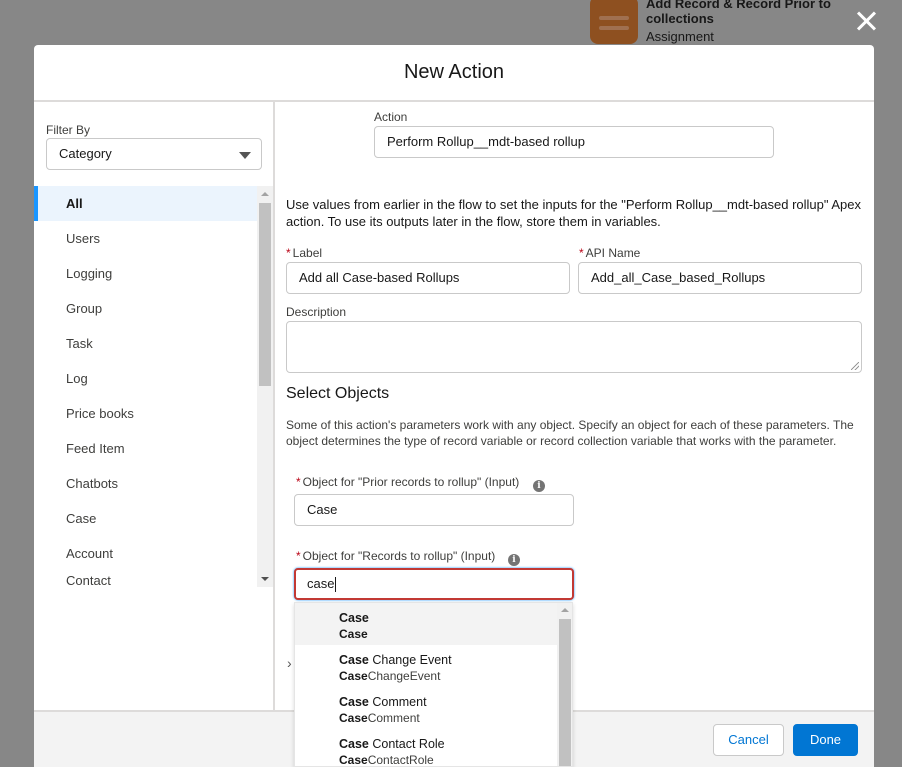 This screenshot has height=767, width=902. What do you see at coordinates (146, 413) in the screenshot?
I see `category-item-price-books: Price books` at bounding box center [146, 413].